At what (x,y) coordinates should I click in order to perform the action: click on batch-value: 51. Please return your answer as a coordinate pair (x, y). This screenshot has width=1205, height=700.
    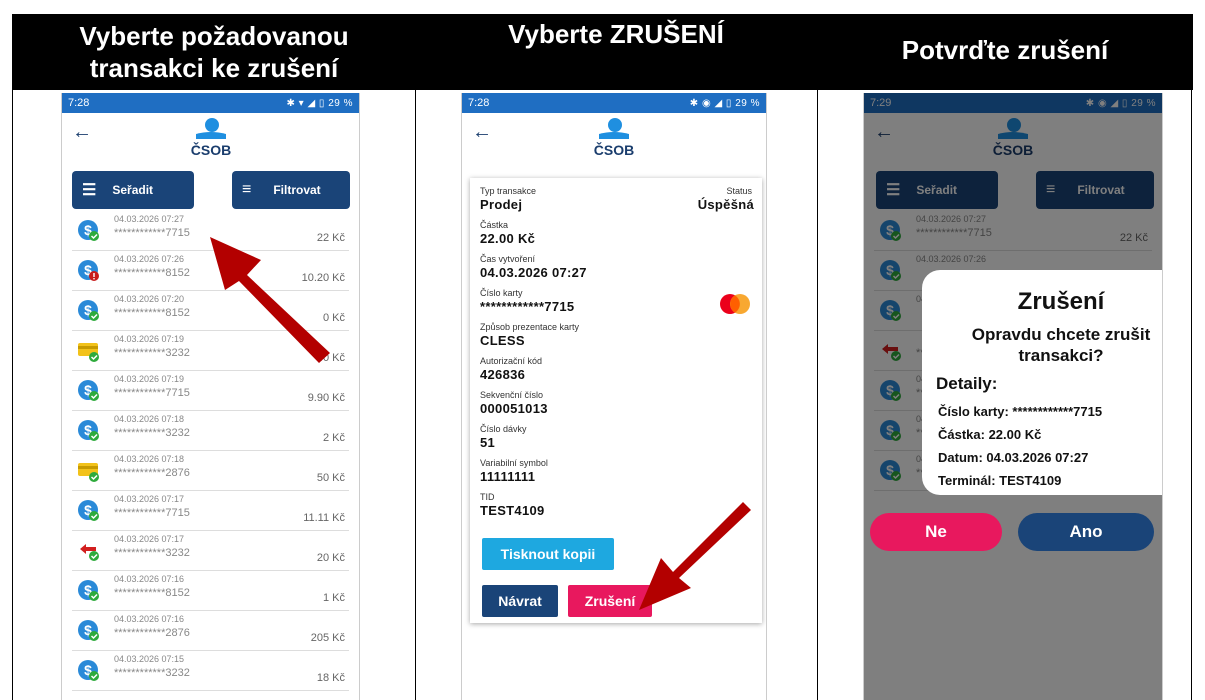
    Looking at the image, I should click on (488, 442).